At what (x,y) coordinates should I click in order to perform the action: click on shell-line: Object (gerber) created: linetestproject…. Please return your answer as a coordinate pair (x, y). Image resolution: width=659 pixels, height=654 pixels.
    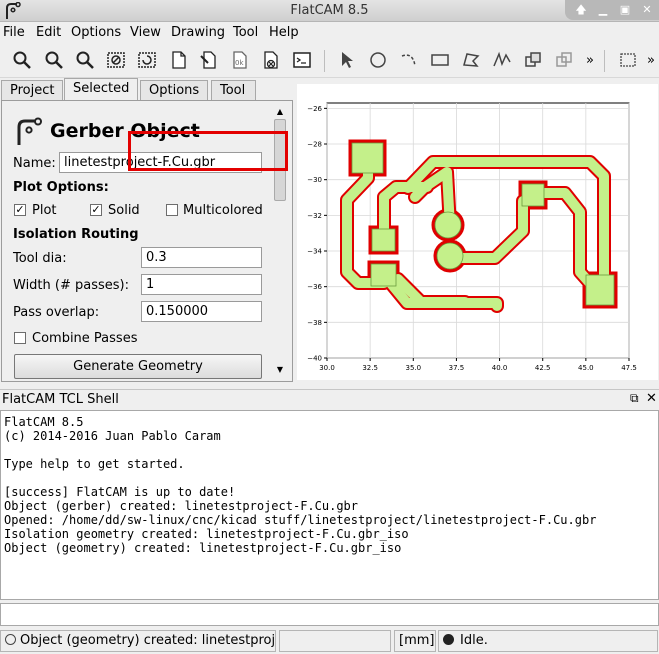
    Looking at the image, I should click on (181, 506).